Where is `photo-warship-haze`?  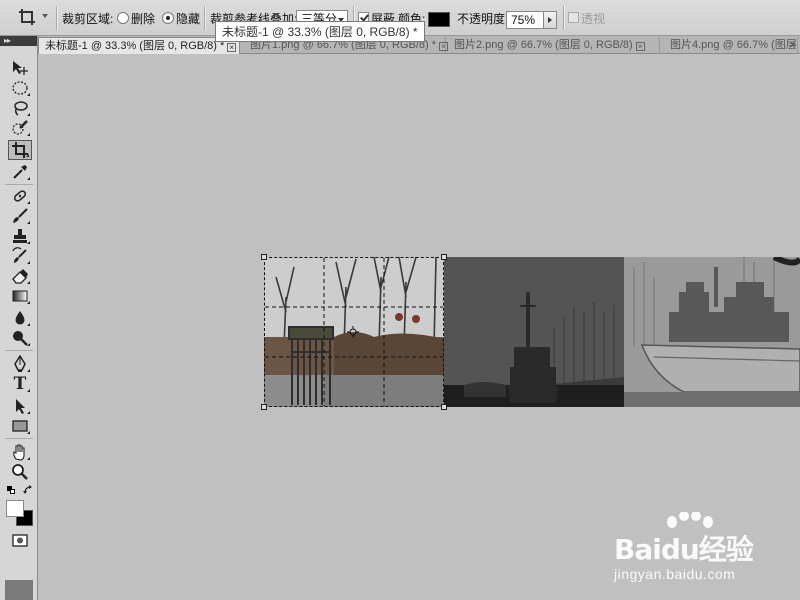 photo-warship-haze is located at coordinates (534, 332).